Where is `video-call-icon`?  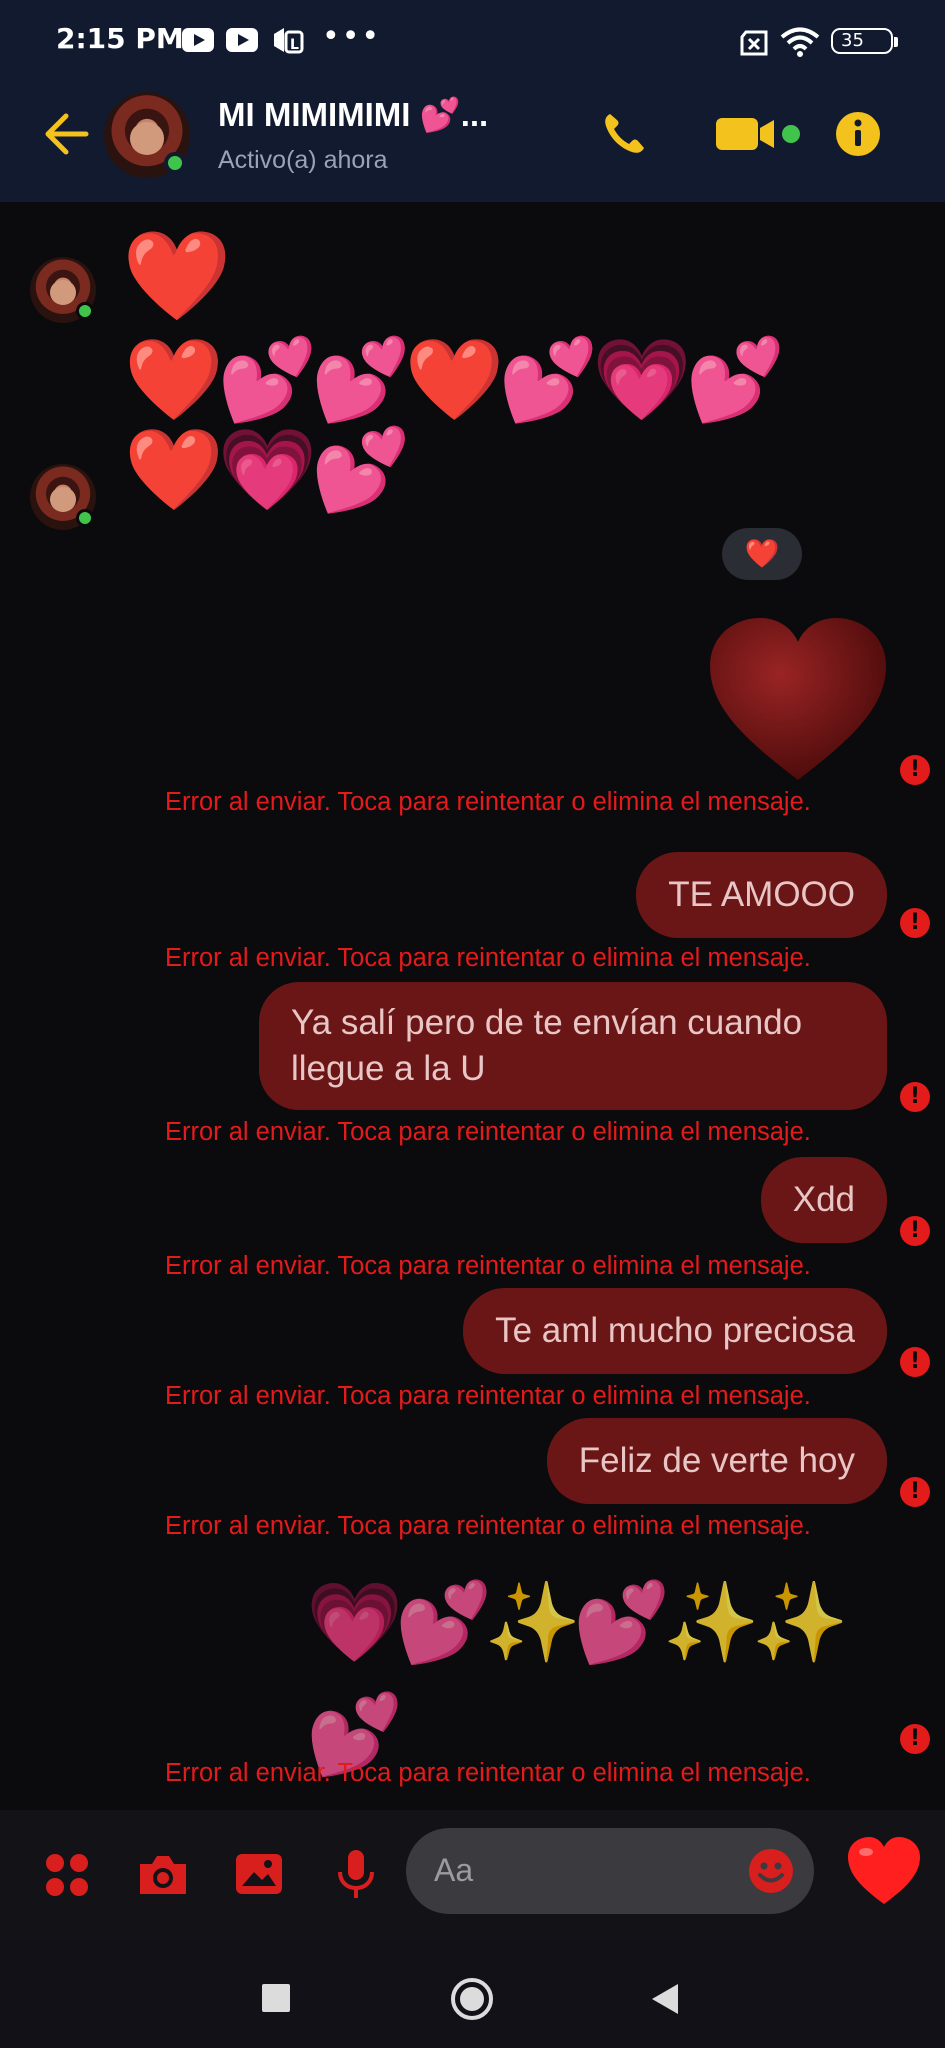 video-call-icon is located at coordinates (746, 134).